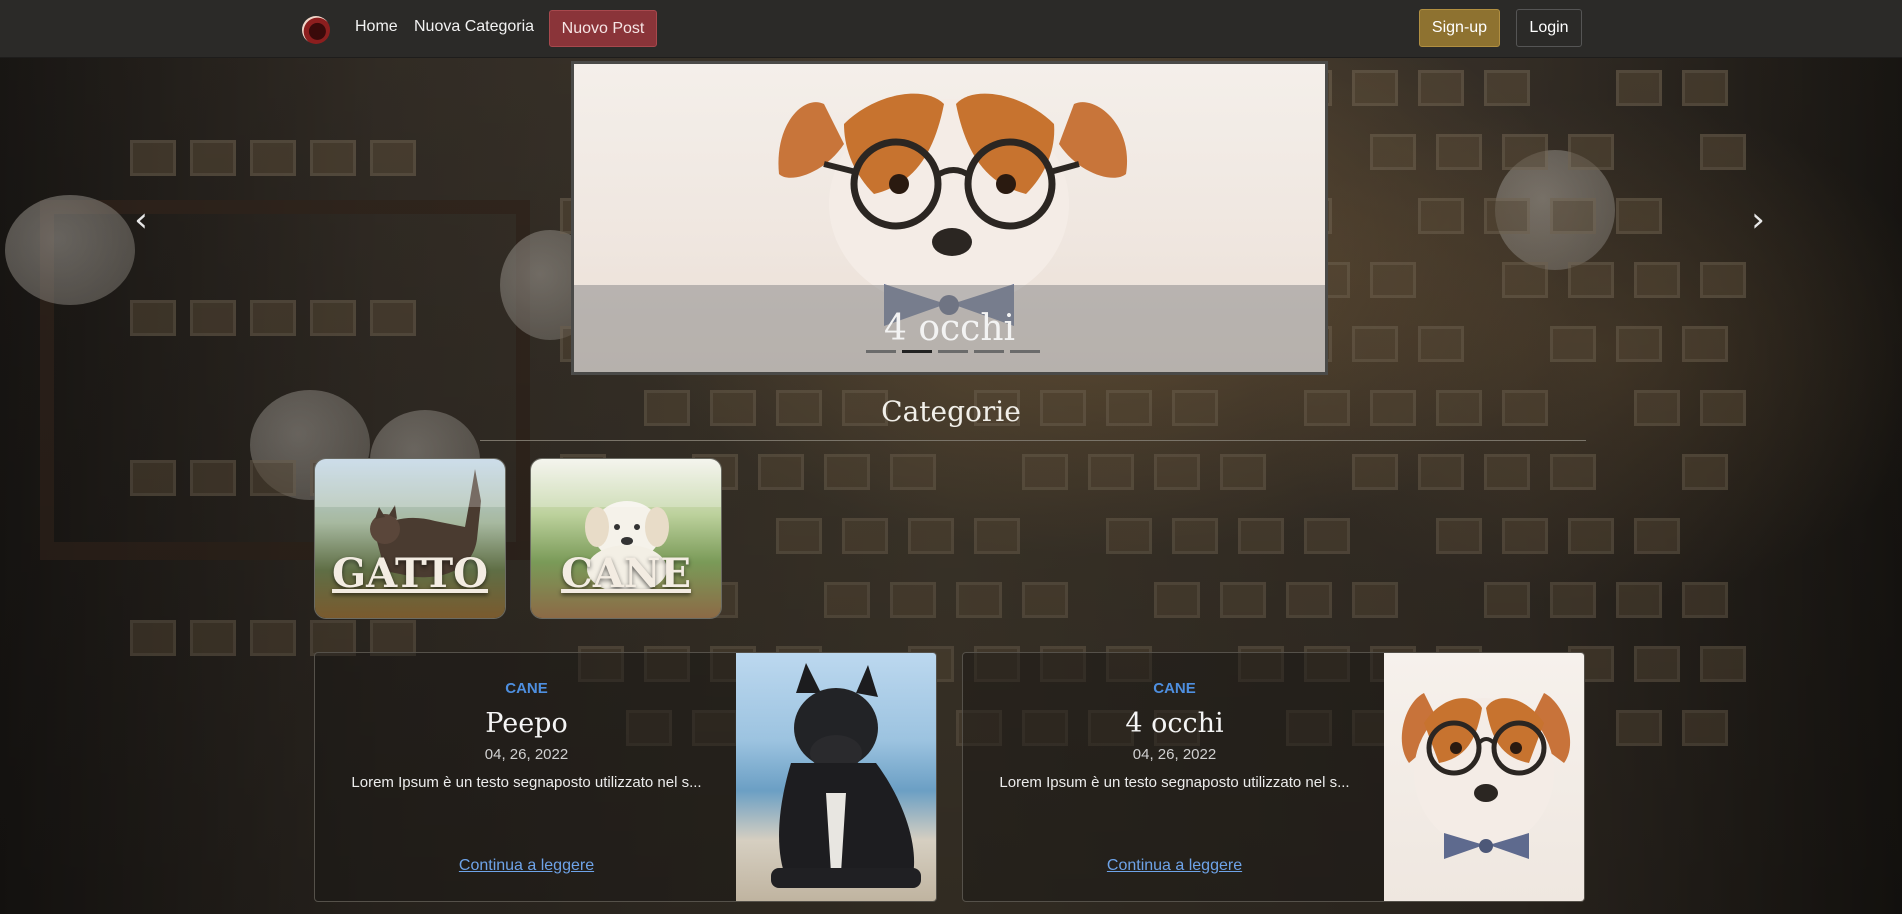 The height and width of the screenshot is (914, 1902). Describe the element at coordinates (141, 220) in the screenshot. I see `carousel-prev-icon: ‹` at that location.